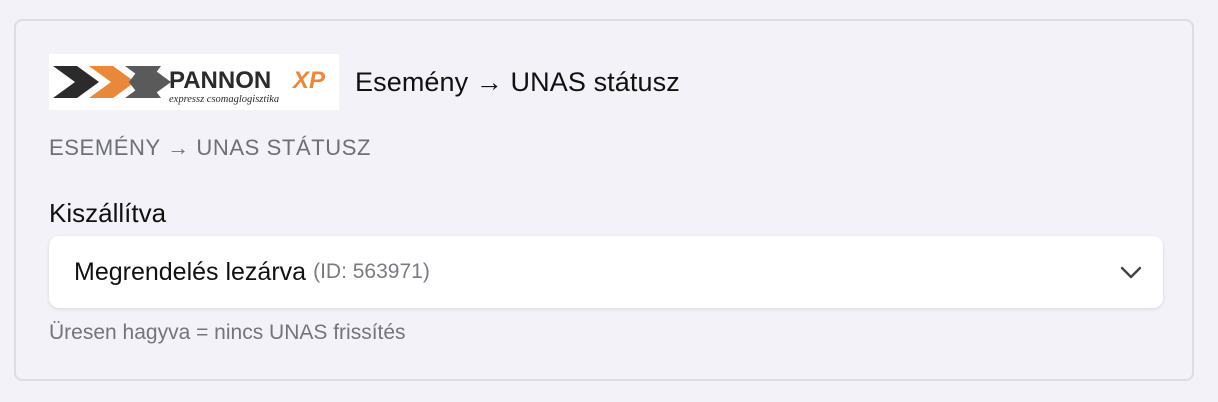  What do you see at coordinates (210, 147) in the screenshot?
I see `section-label: ESEMÉNY → UNAS STÁTUSZ` at bounding box center [210, 147].